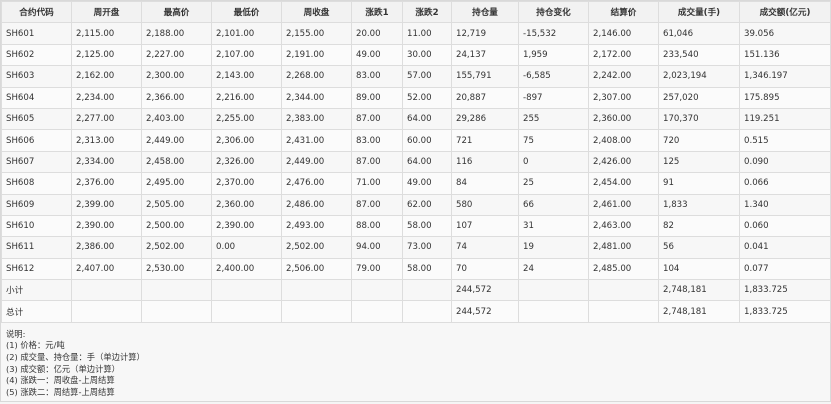  I want to click on note-line: (3) 成交额：亿元（单边计算）, so click(63, 368).